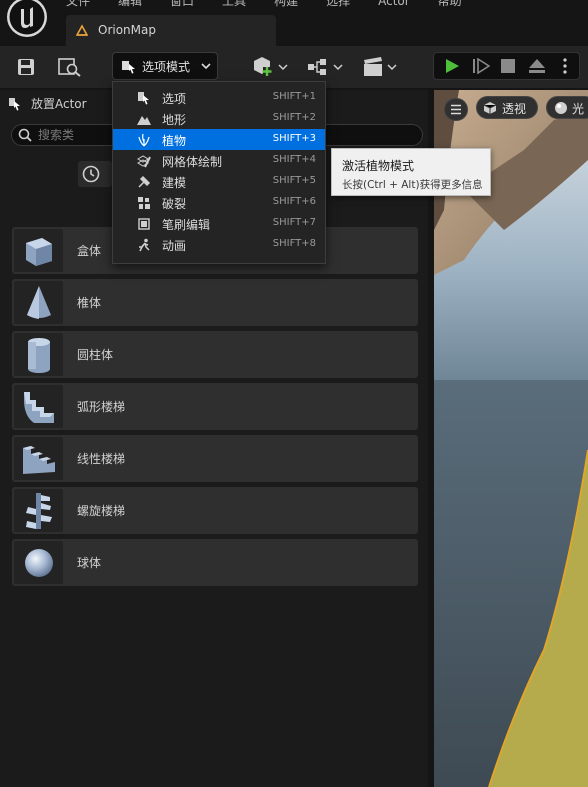 The width and height of the screenshot is (588, 787). I want to click on eject-icon, so click(537, 66).